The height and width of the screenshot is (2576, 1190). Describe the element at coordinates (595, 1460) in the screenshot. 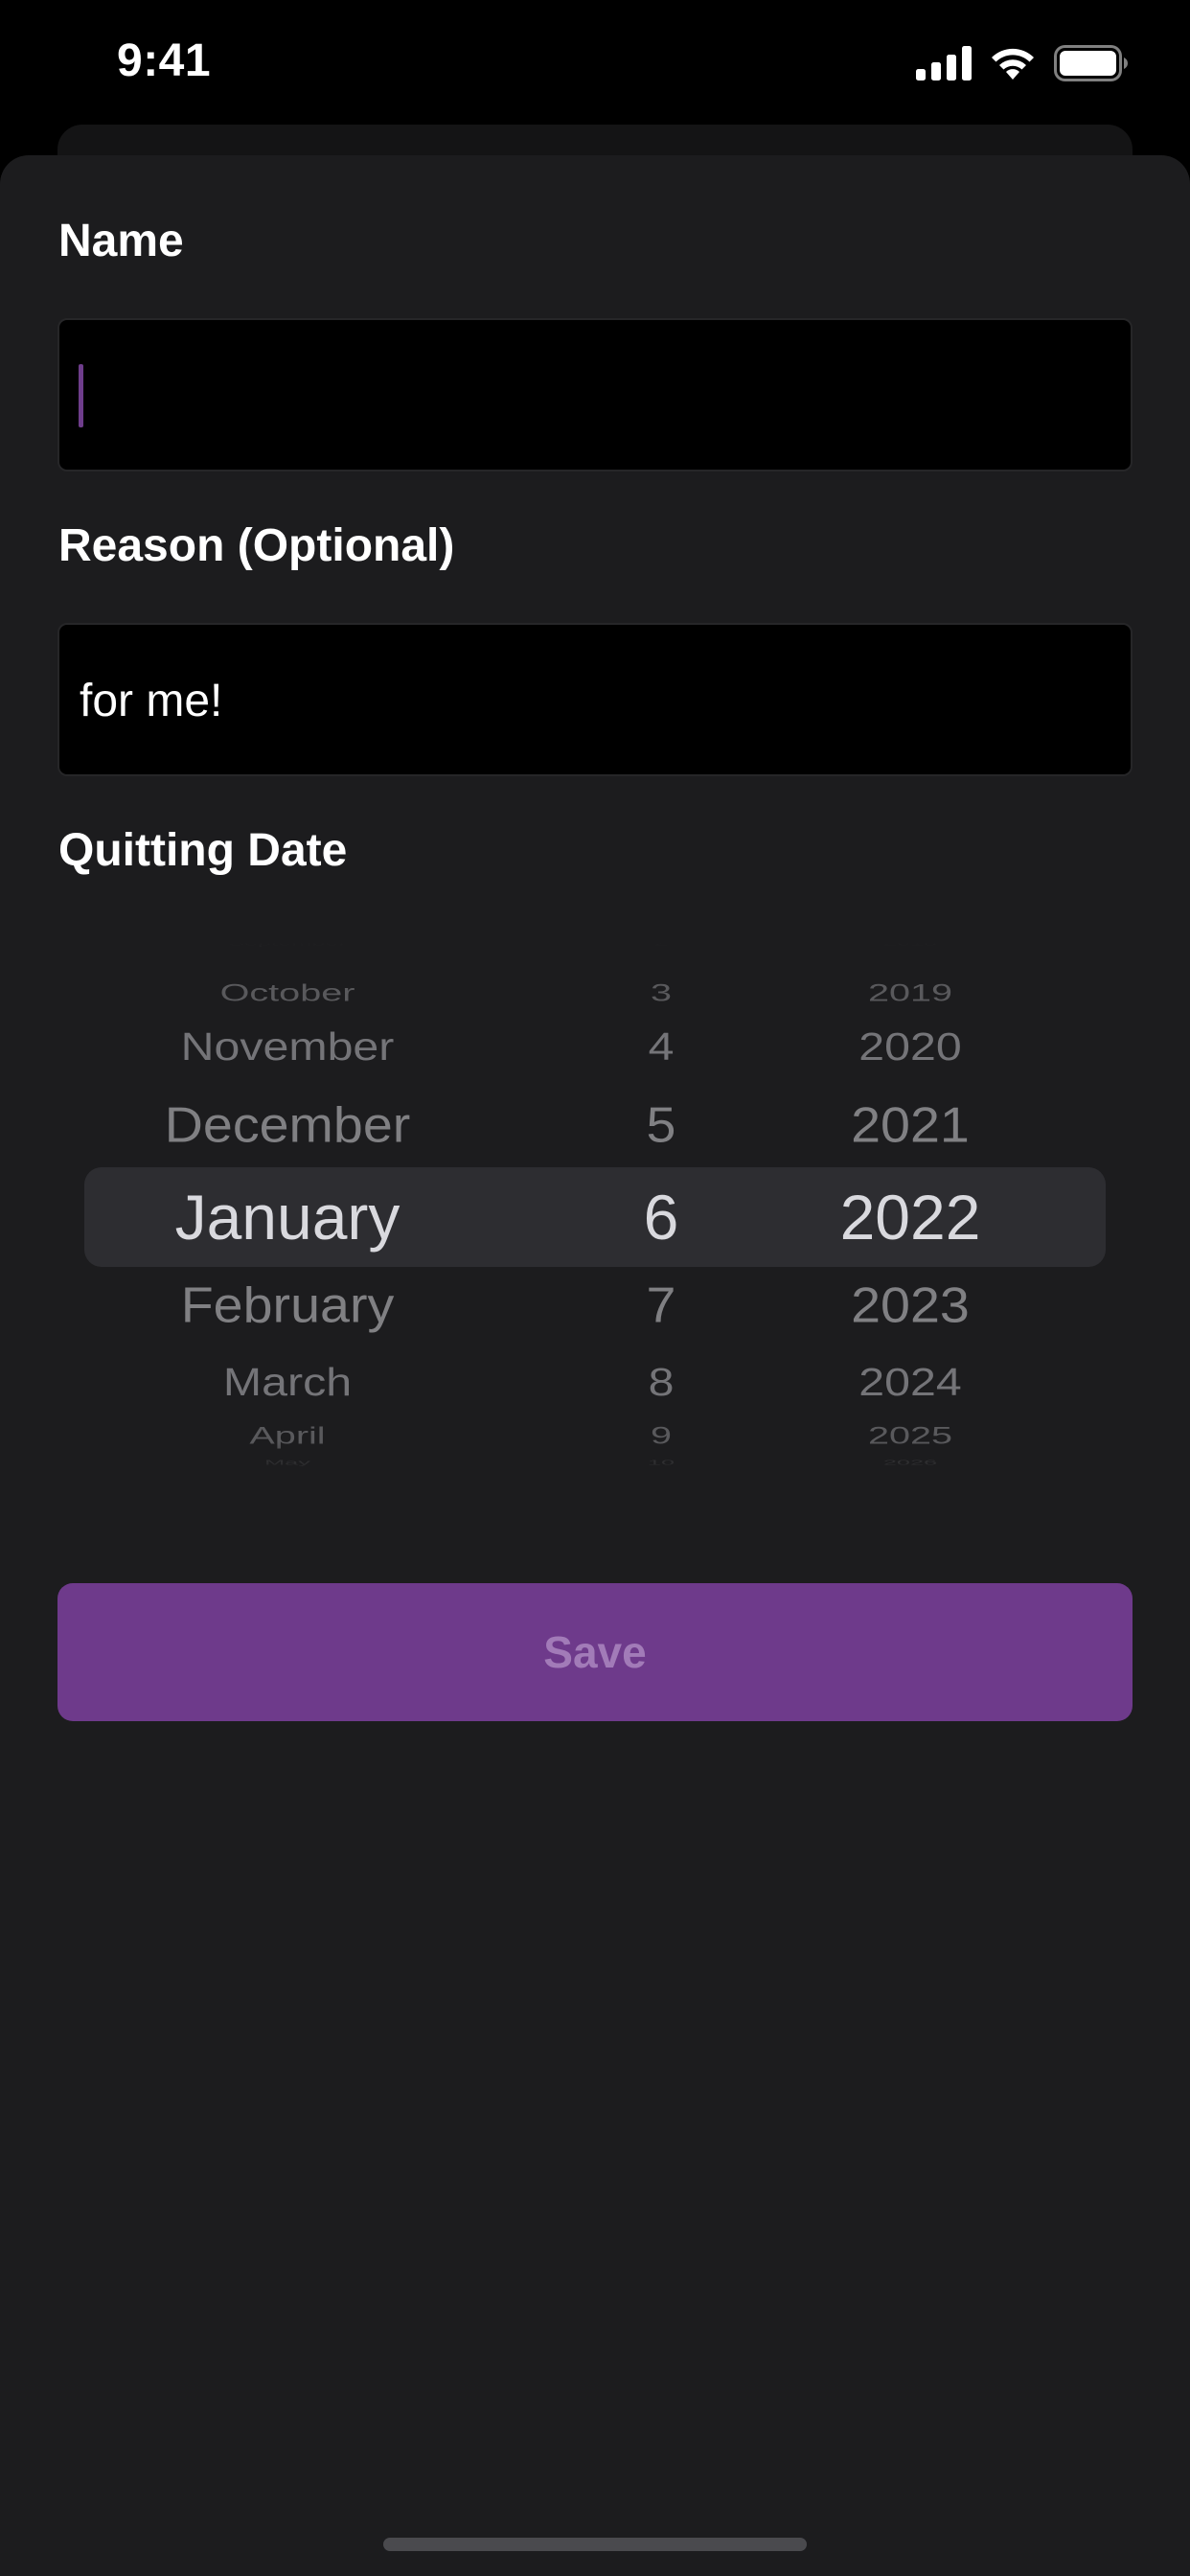

I see `picker-fade-bottom` at that location.